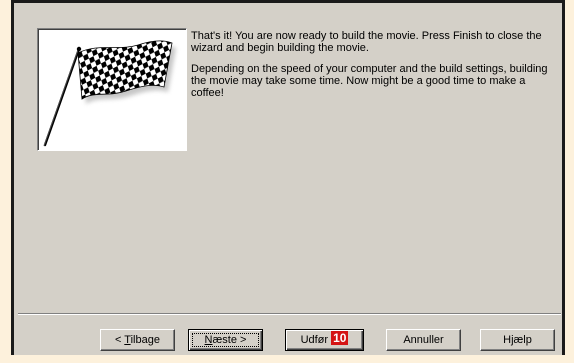  What do you see at coordinates (5, 181) in the screenshot?
I see `outer-frame-left` at bounding box center [5, 181].